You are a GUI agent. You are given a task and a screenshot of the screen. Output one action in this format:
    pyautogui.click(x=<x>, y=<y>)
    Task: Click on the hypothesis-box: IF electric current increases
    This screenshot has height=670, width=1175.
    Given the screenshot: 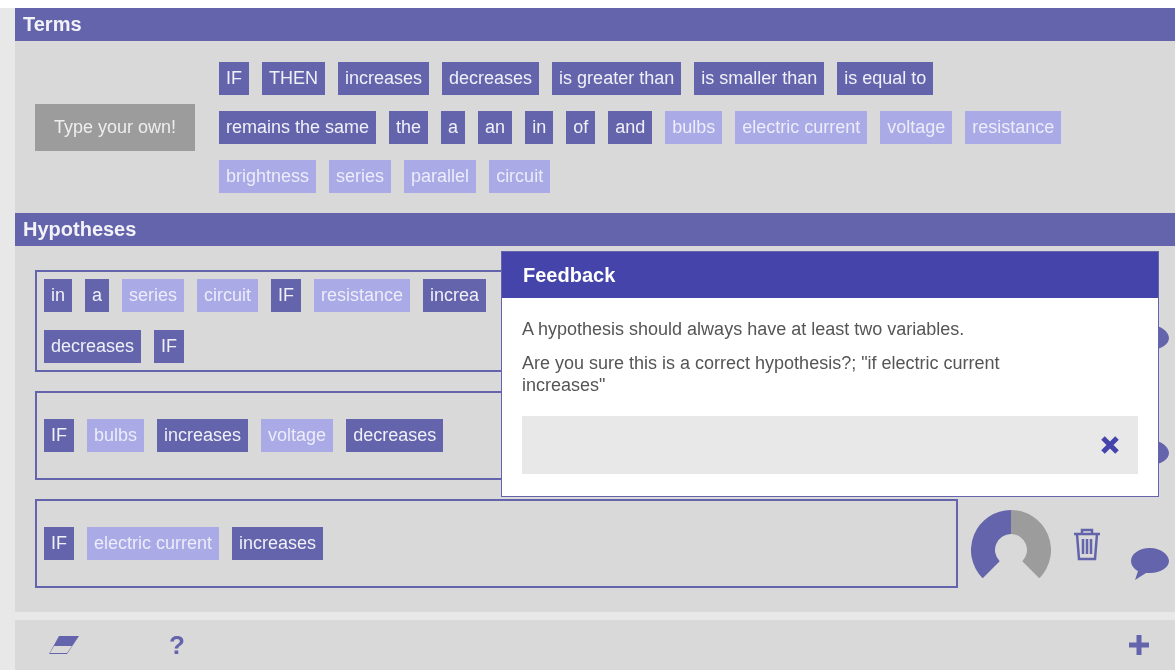 What is the action you would take?
    pyautogui.click(x=496, y=543)
    